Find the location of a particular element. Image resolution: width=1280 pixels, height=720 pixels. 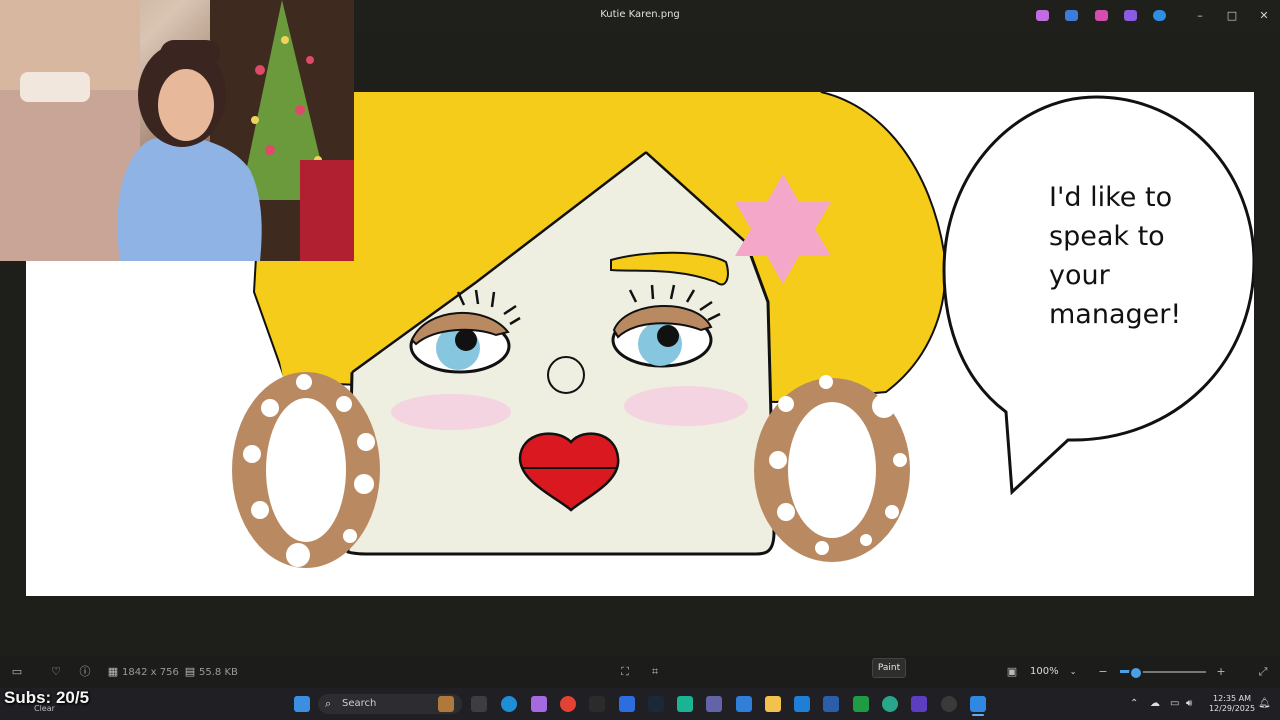

clock-date: 12/29/2025 is located at coordinates (1232, 708).